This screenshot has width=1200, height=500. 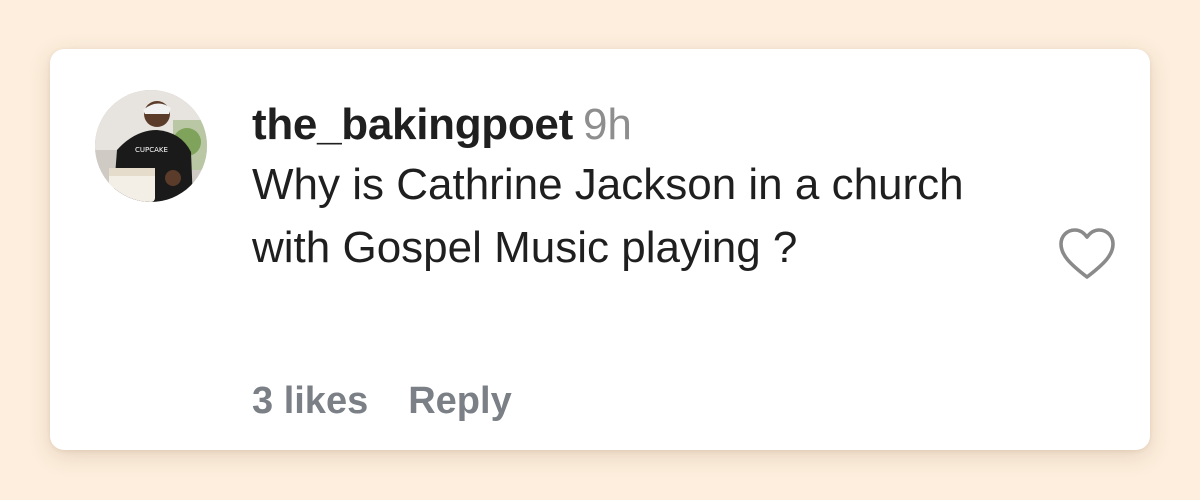 I want to click on likes-count-button: 3 likes, so click(x=310, y=401).